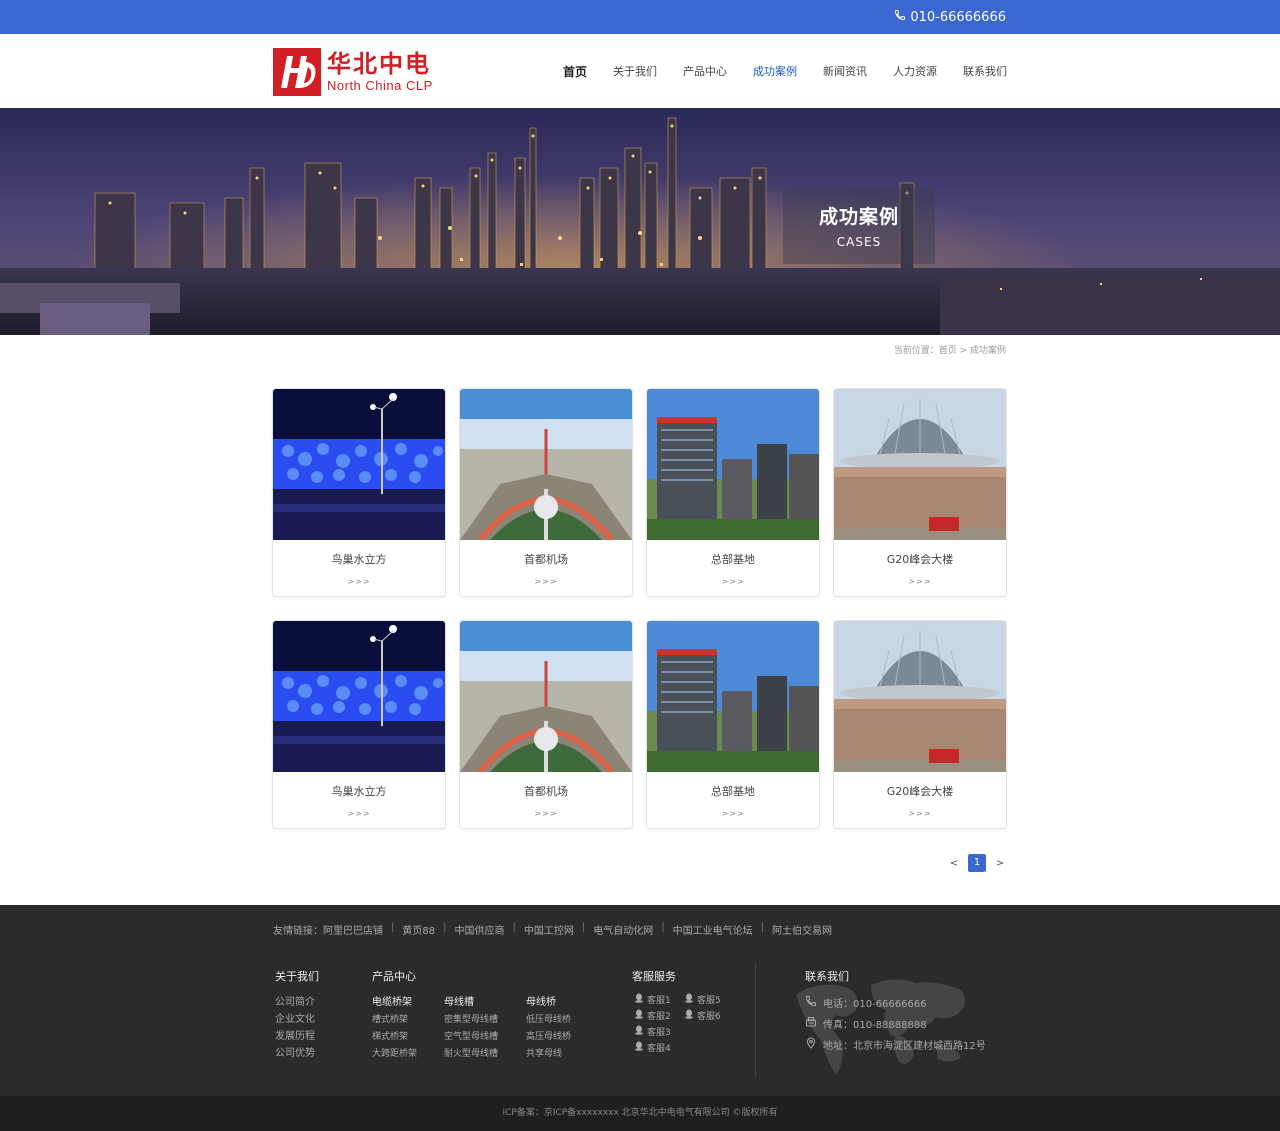  I want to click on footer-about-title: 关于我们, so click(297, 976).